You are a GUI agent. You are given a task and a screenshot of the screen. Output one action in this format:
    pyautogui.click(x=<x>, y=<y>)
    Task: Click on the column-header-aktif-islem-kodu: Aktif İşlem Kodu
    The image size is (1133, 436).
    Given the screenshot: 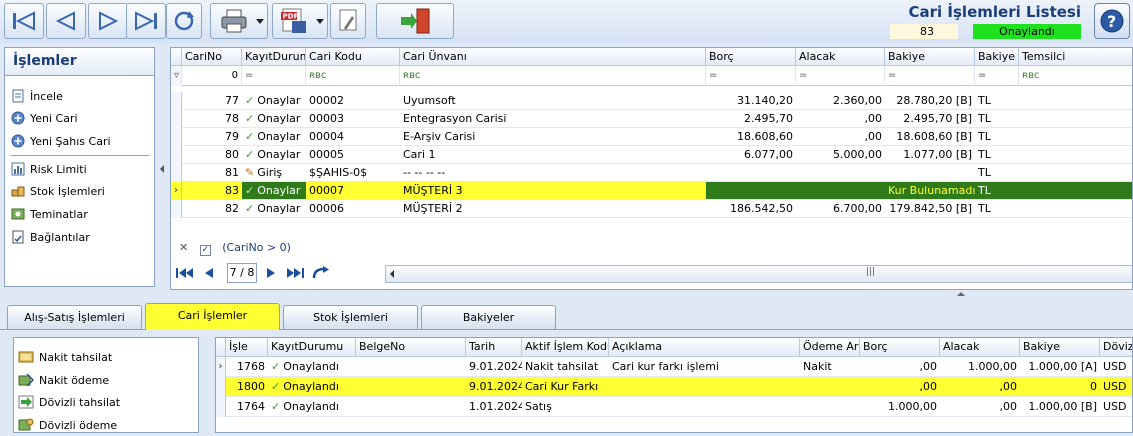 What is the action you would take?
    pyautogui.click(x=565, y=347)
    